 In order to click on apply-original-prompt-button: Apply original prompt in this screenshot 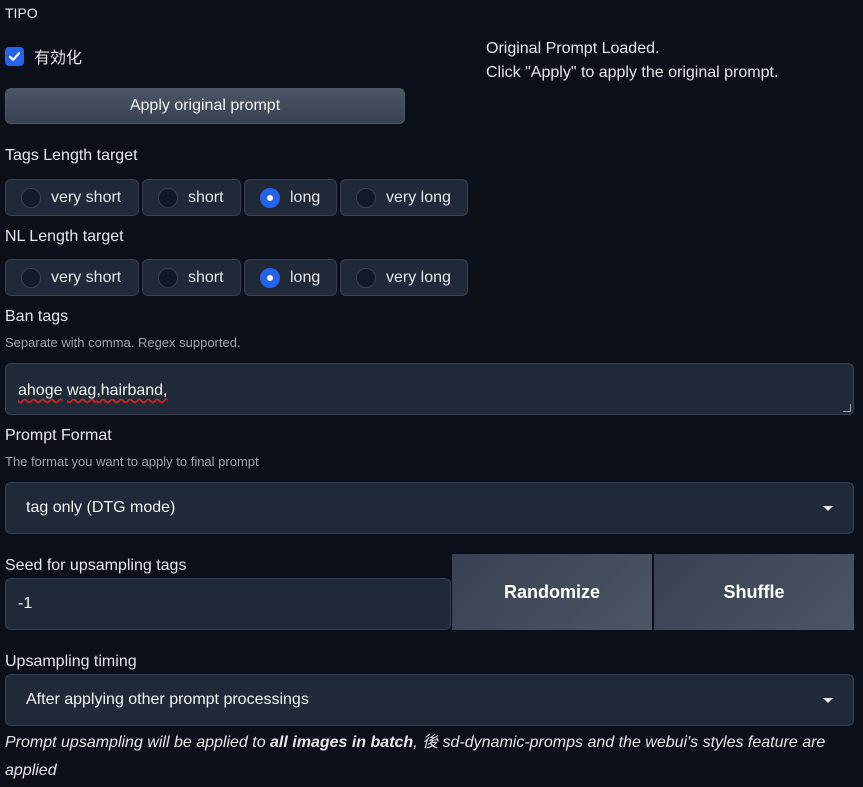, I will do `click(205, 106)`.